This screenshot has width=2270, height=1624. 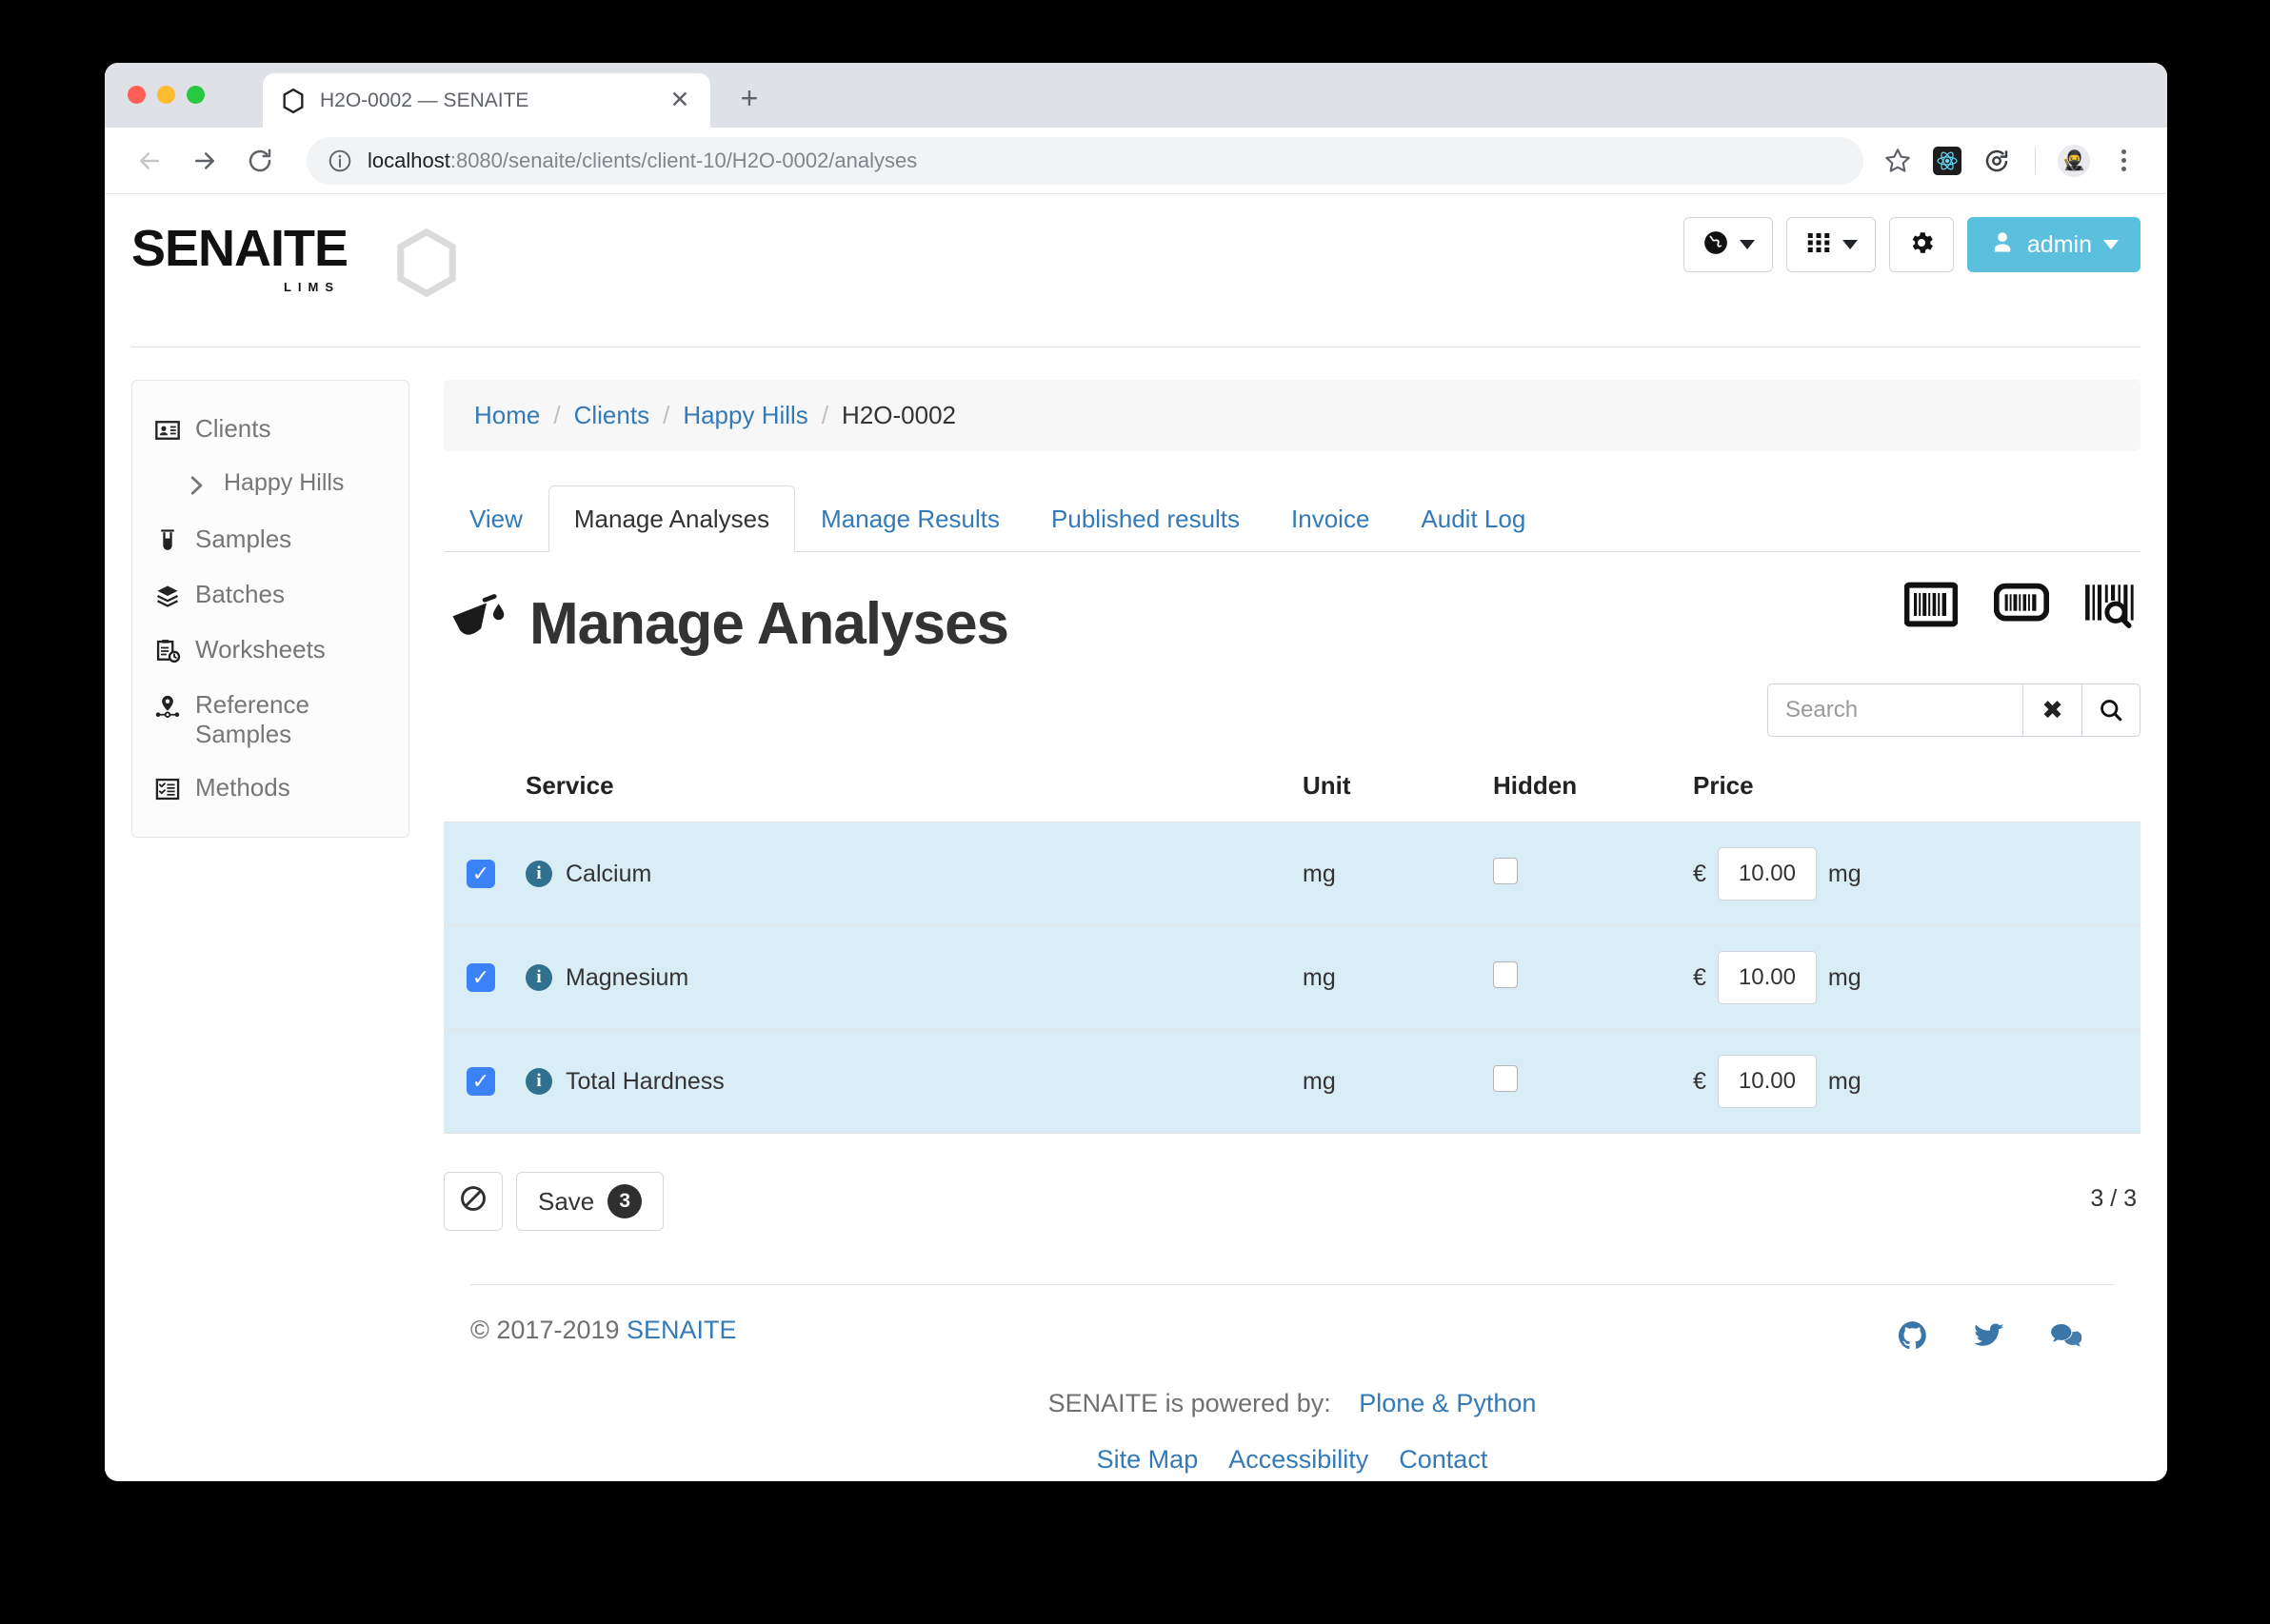 I want to click on senaite-logo: SENAITE LIMS, so click(x=293, y=260).